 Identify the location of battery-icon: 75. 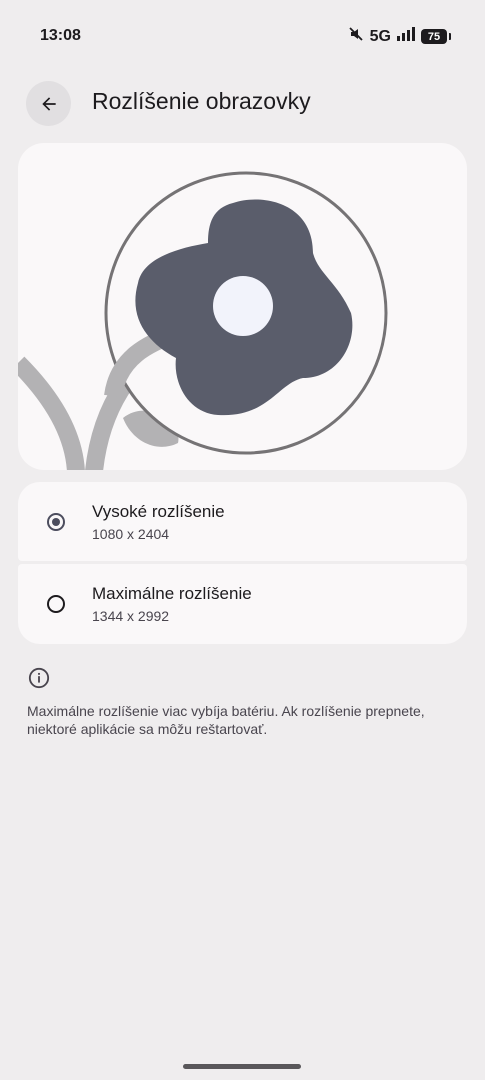
(436, 36).